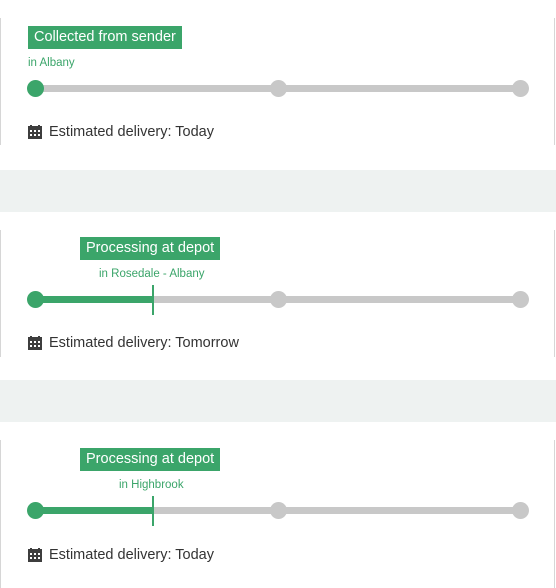  Describe the element at coordinates (152, 274) in the screenshot. I see `location-text: in Rosedale - Albany` at that location.